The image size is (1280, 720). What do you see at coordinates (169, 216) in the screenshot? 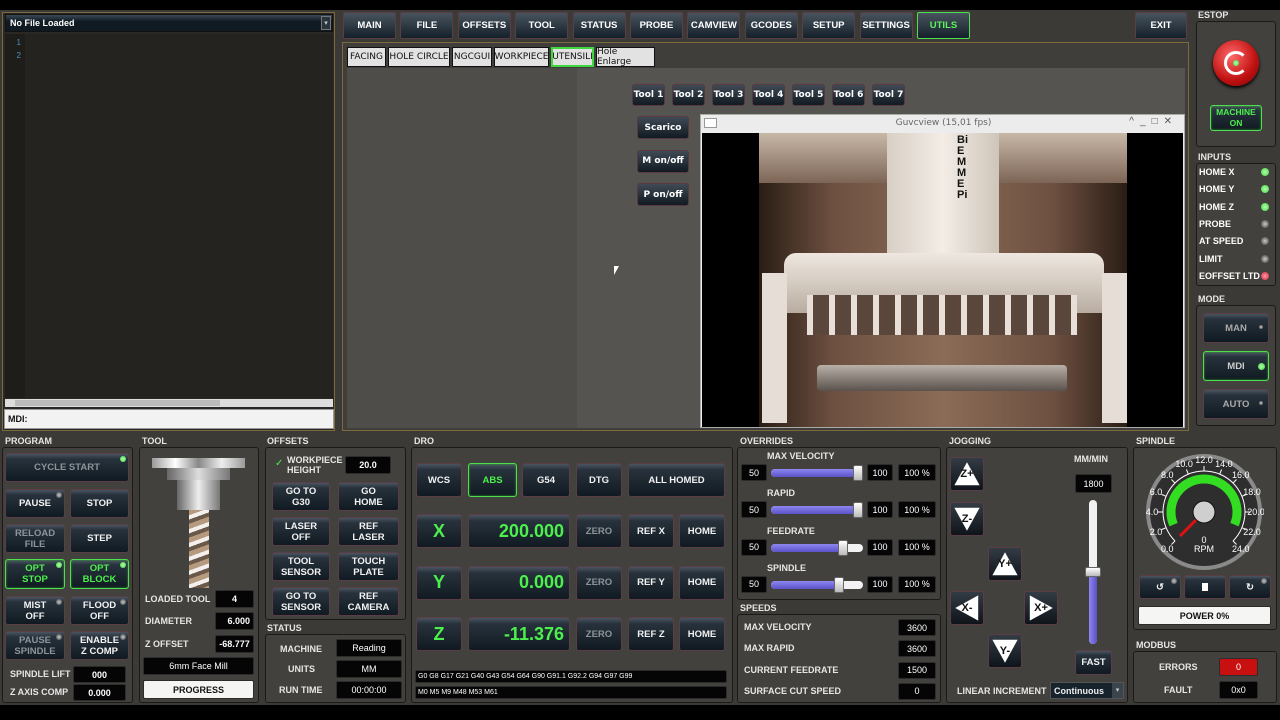
I see `gcode-editor: 1 2` at bounding box center [169, 216].